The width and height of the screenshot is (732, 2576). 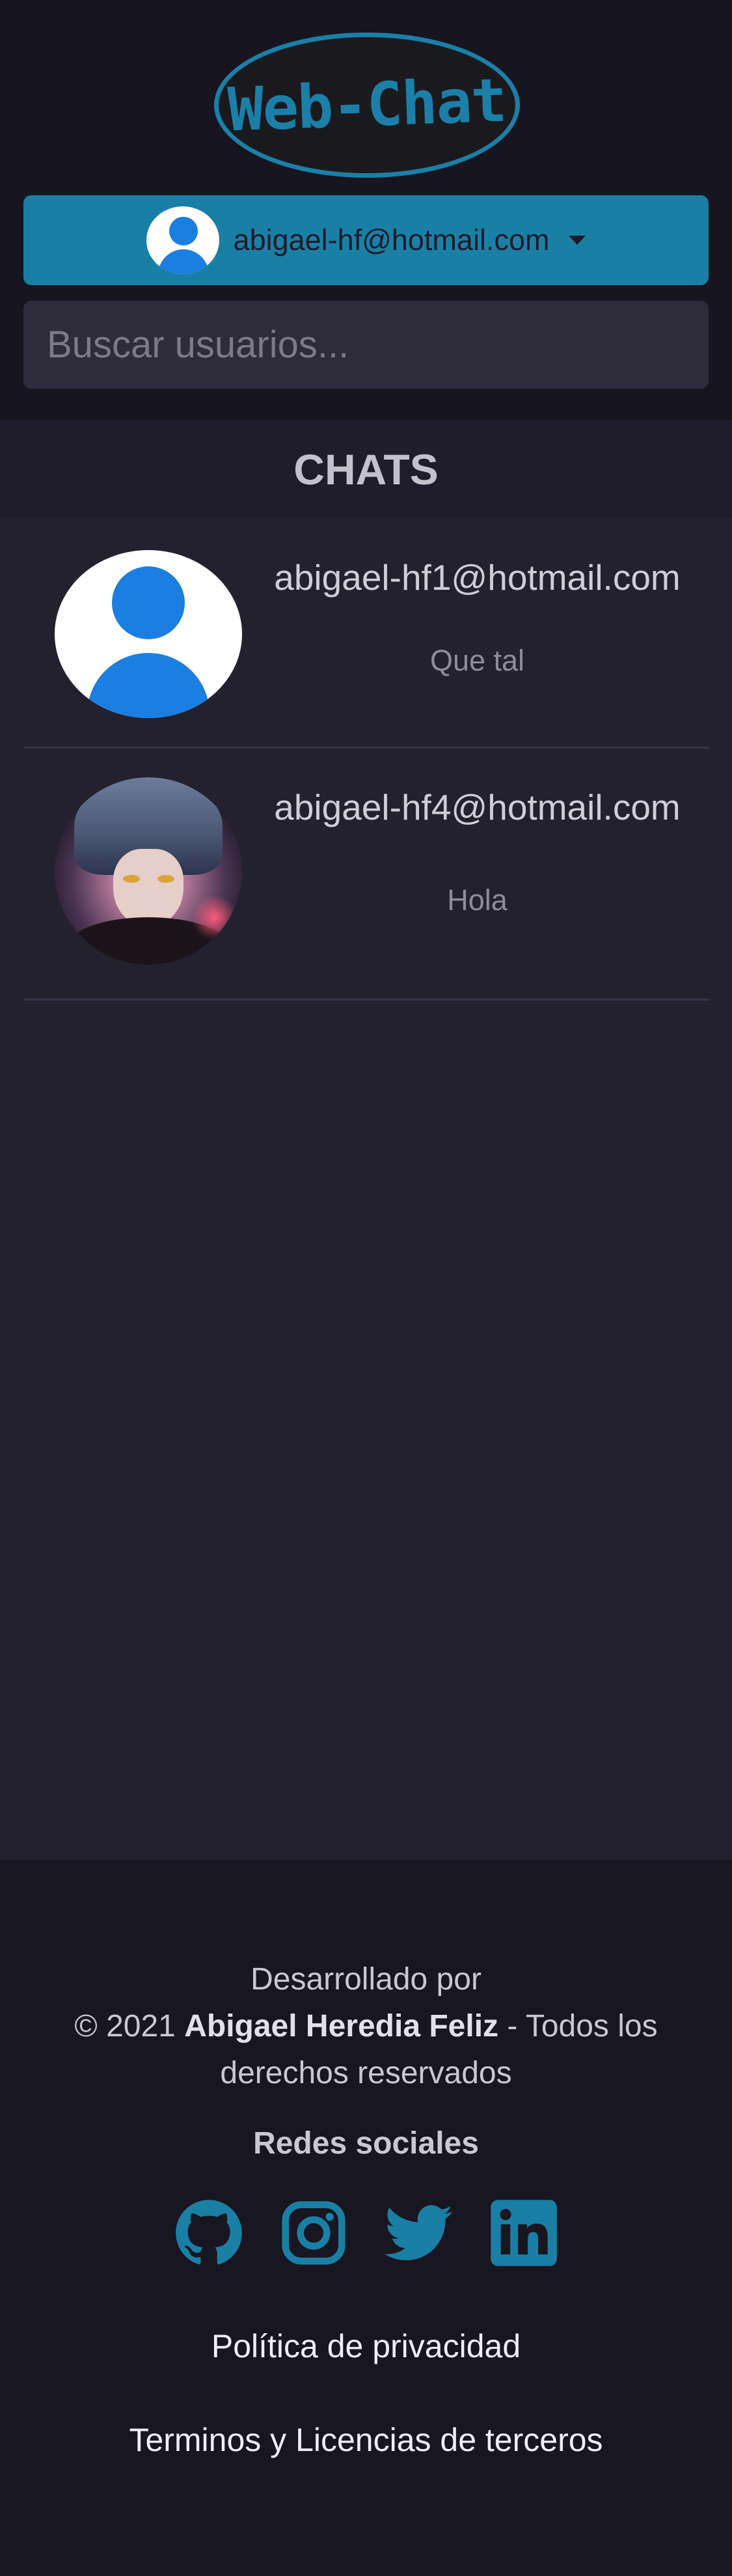 What do you see at coordinates (366, 1979) in the screenshot?
I see `developed-by-label: Desarrollado por` at bounding box center [366, 1979].